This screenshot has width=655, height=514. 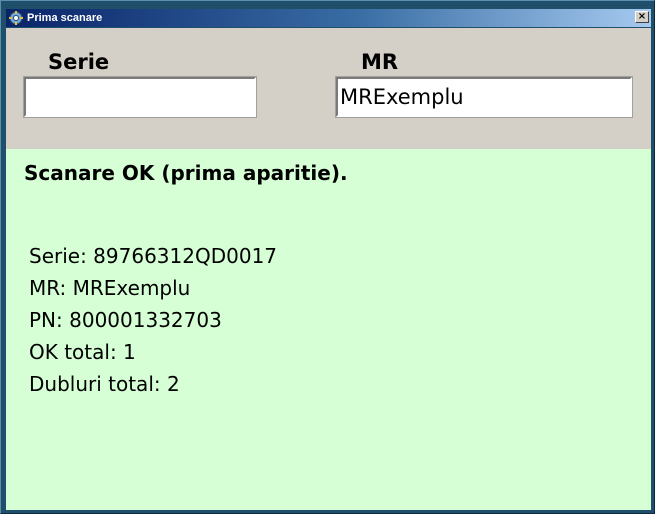 What do you see at coordinates (140, 97) in the screenshot?
I see `serie-input` at bounding box center [140, 97].